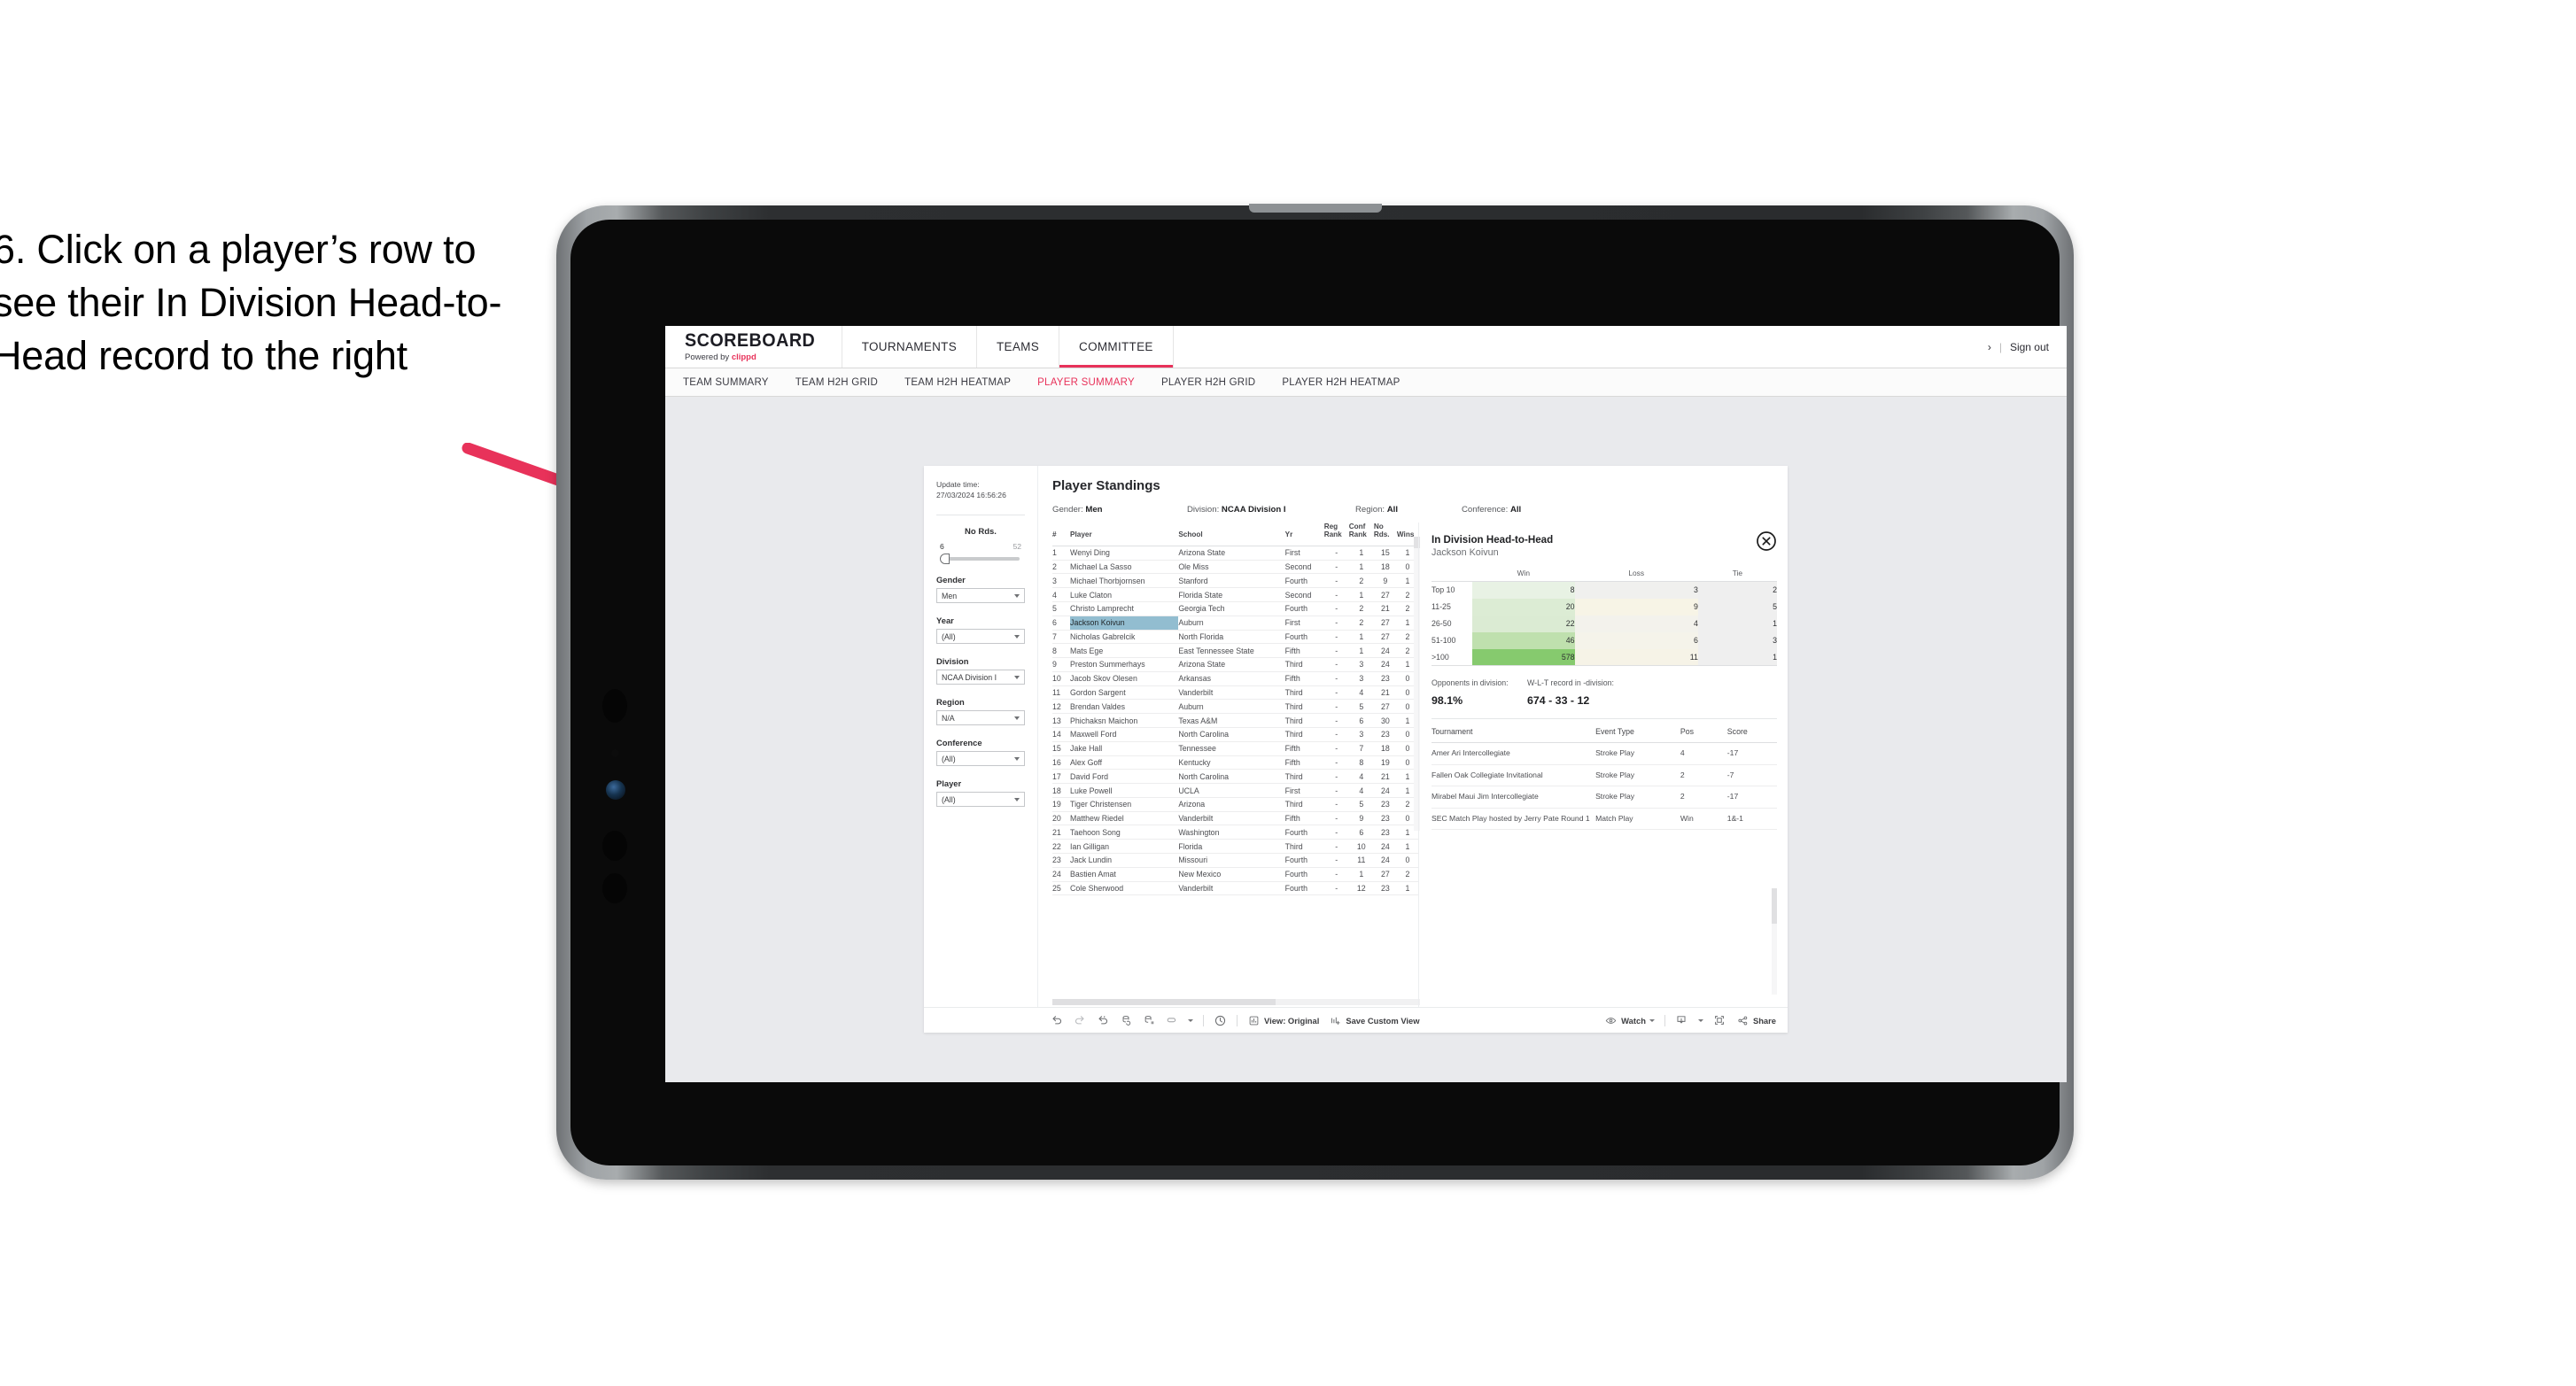 The width and height of the screenshot is (2576, 1386). Describe the element at coordinates (1056, 1021) in the screenshot. I see `undo-icon` at that location.